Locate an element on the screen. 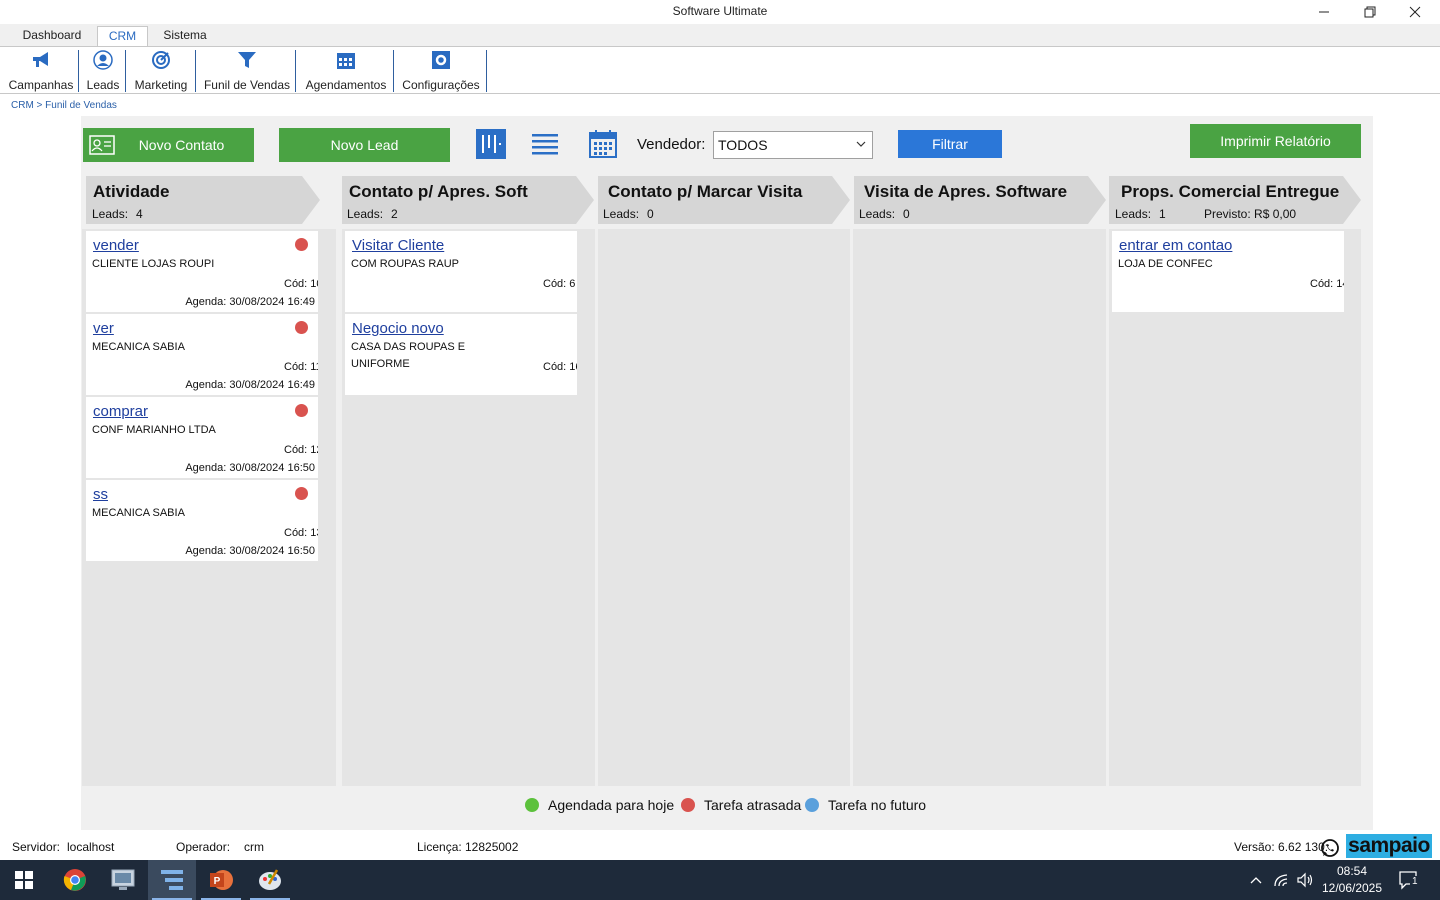 The image size is (1440, 900). windows-start-icon is located at coordinates (24, 880).